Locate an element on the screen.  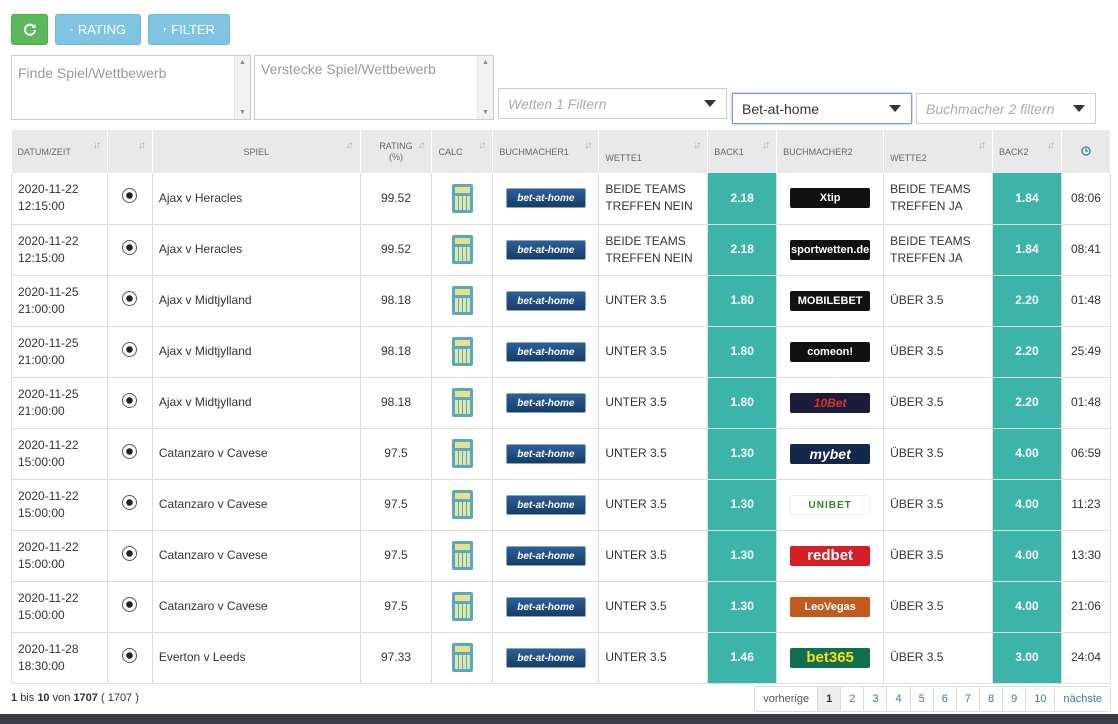
cell-bookmaker2: sportwetten.de is located at coordinates (830, 249).